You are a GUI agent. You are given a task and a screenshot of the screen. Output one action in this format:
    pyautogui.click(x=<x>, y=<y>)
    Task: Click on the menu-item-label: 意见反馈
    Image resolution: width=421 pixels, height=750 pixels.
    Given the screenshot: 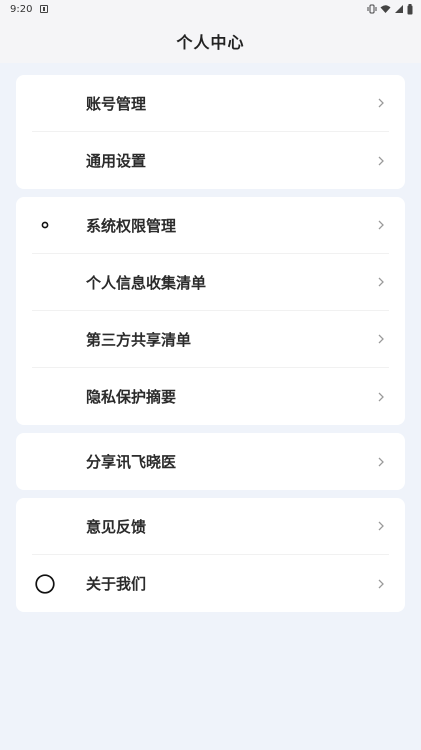 What is the action you would take?
    pyautogui.click(x=116, y=526)
    